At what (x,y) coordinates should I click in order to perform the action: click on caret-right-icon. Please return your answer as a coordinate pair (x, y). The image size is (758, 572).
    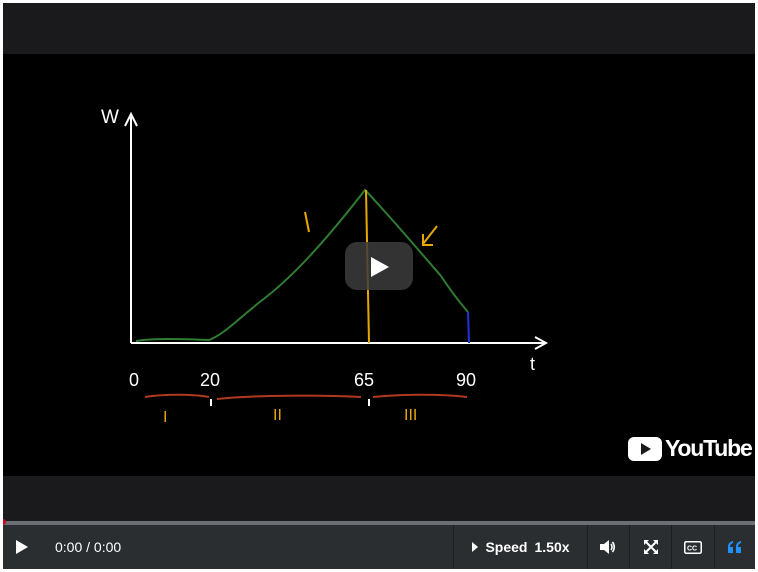
    Looking at the image, I should click on (475, 547).